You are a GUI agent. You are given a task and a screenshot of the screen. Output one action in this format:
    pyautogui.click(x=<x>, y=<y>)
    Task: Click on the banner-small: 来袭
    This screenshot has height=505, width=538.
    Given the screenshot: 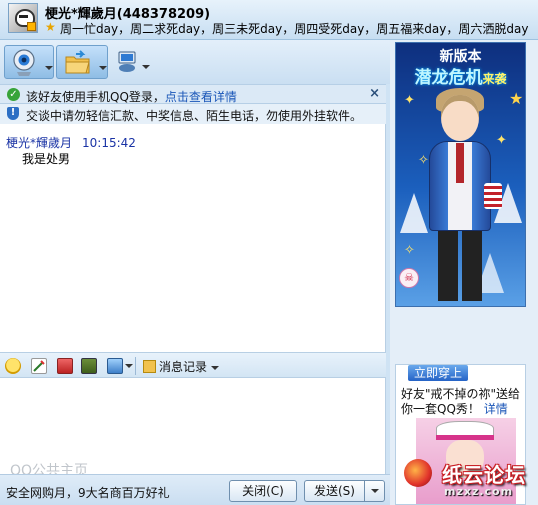 What is the action you would take?
    pyautogui.click(x=494, y=79)
    